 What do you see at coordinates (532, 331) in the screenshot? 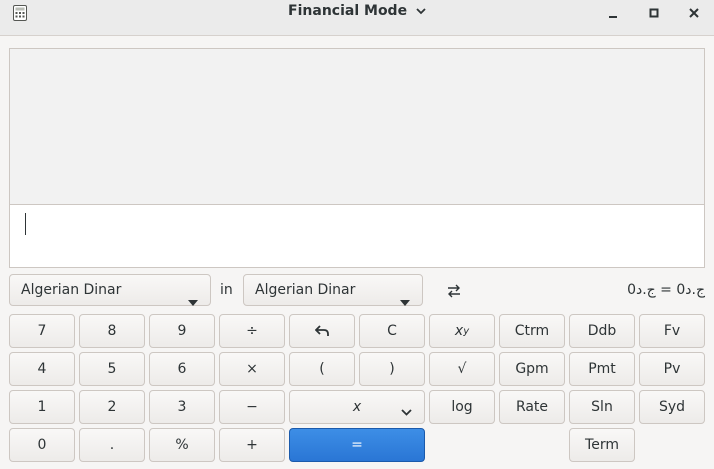
I see `ctrm-button: Ctrm` at bounding box center [532, 331].